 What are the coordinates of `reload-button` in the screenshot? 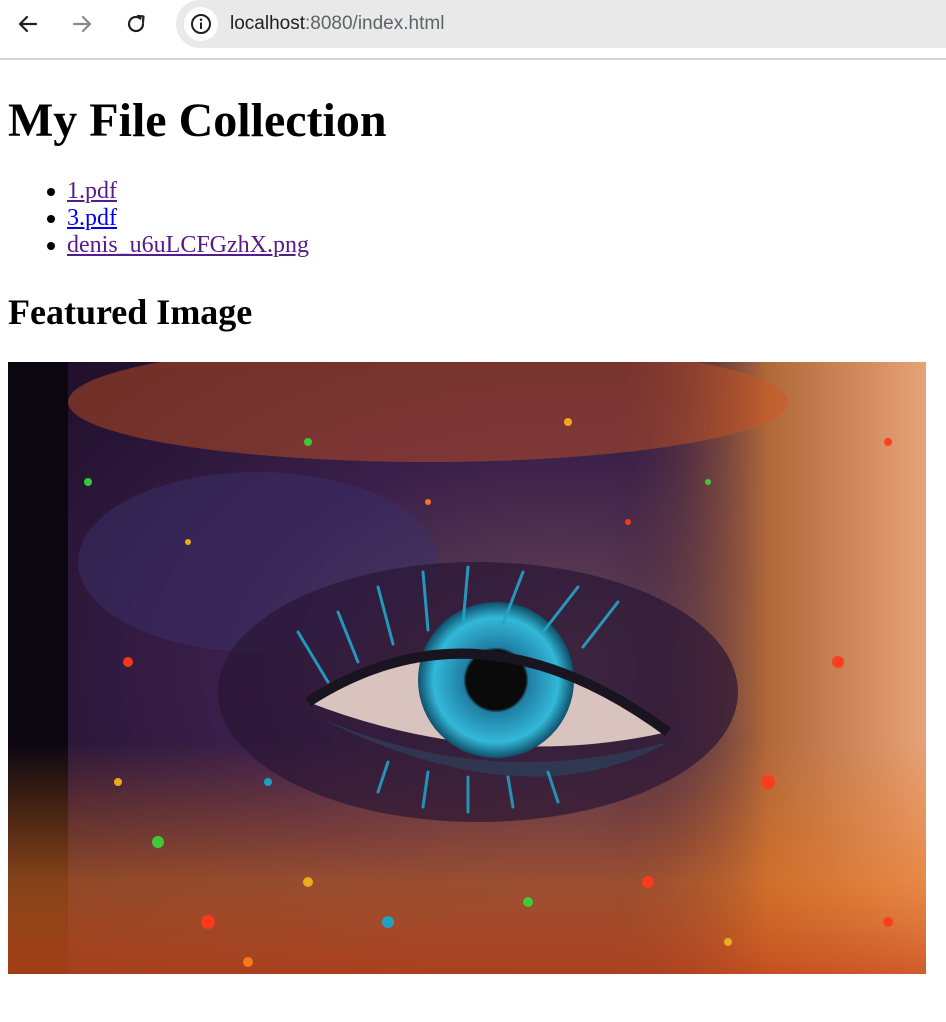 It's located at (136, 24).